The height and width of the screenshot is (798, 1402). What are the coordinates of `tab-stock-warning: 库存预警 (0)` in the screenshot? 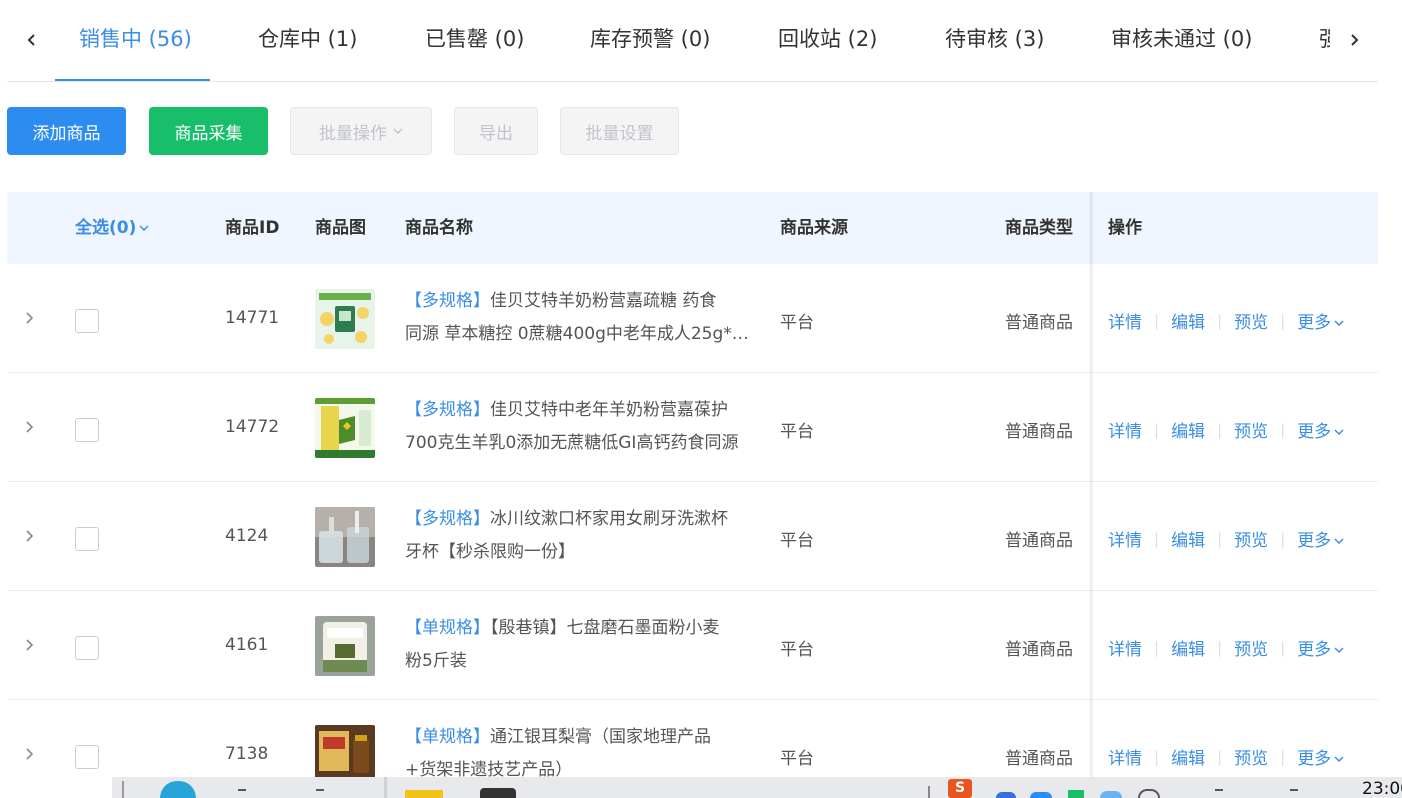 It's located at (650, 41).